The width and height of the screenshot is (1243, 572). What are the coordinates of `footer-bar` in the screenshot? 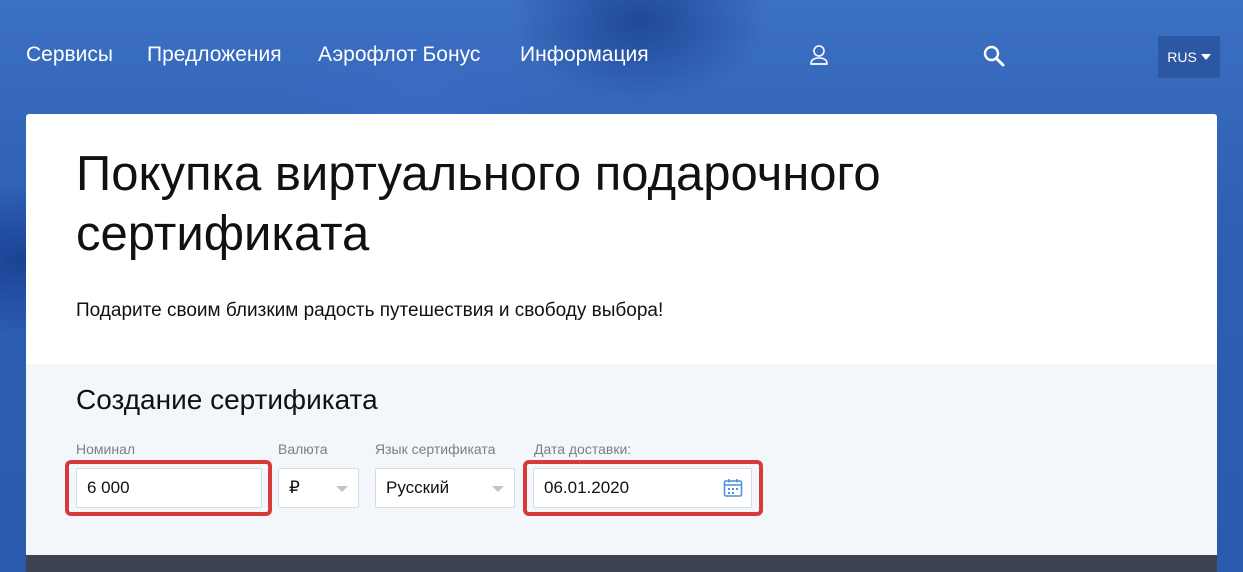 It's located at (621, 563).